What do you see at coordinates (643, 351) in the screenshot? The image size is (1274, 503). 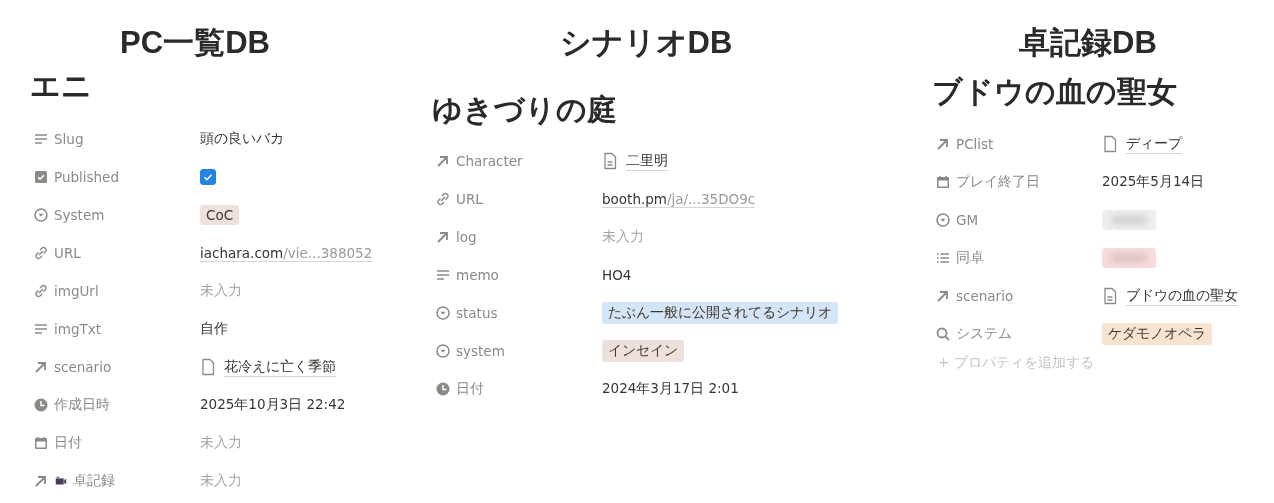 I see `select-tag: インセイン` at bounding box center [643, 351].